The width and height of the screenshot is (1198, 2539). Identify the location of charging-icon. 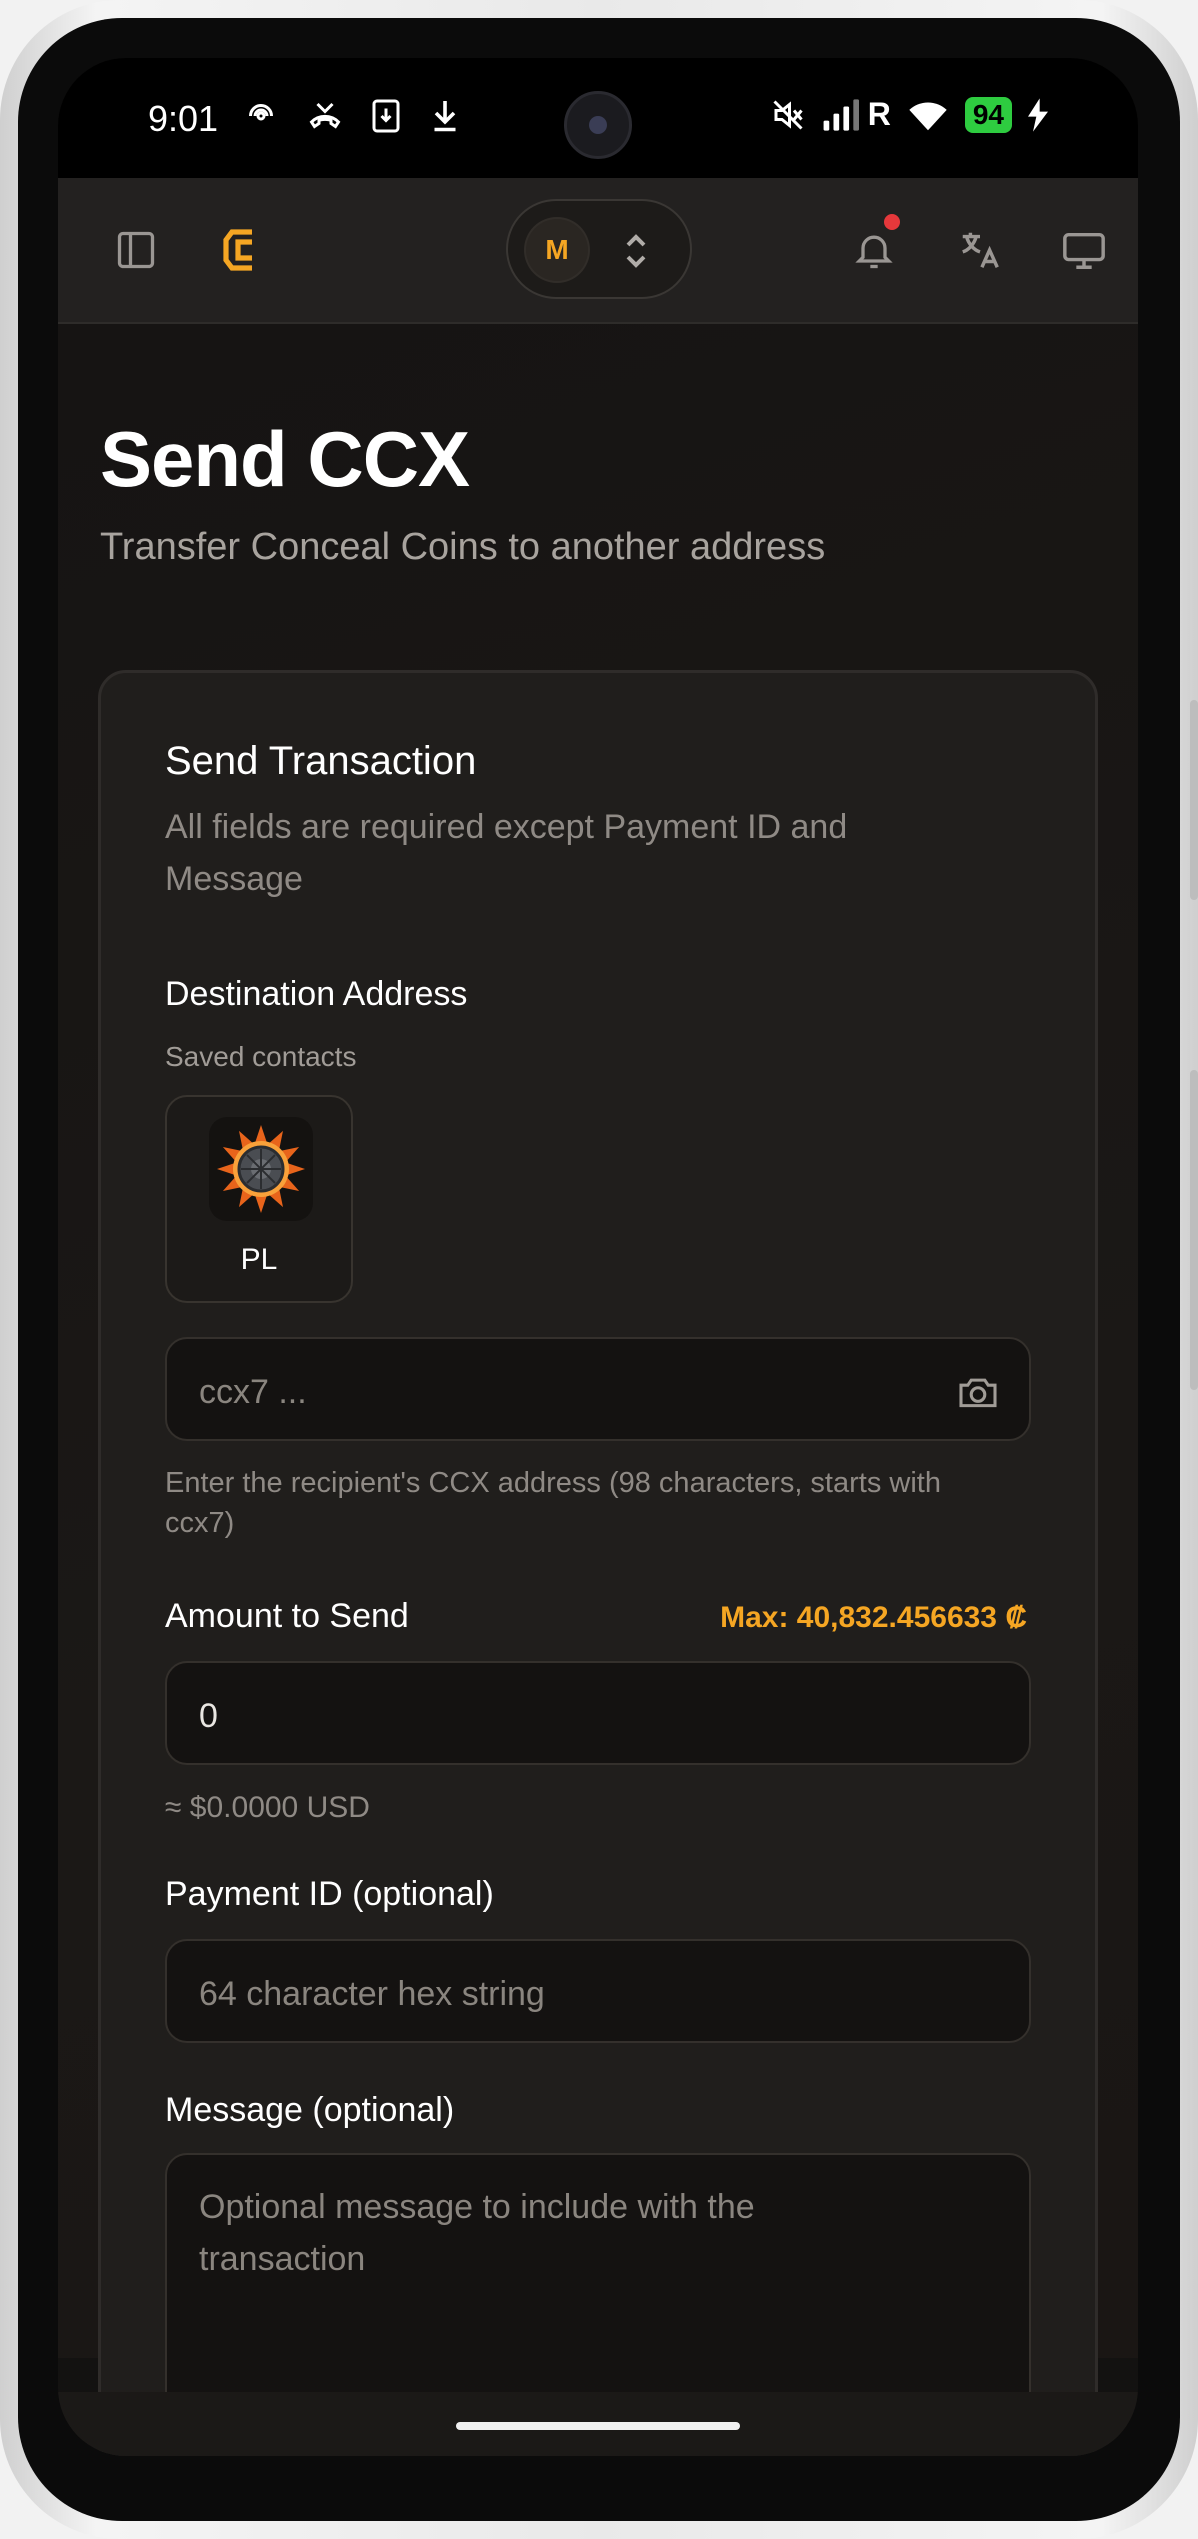
(1038, 114).